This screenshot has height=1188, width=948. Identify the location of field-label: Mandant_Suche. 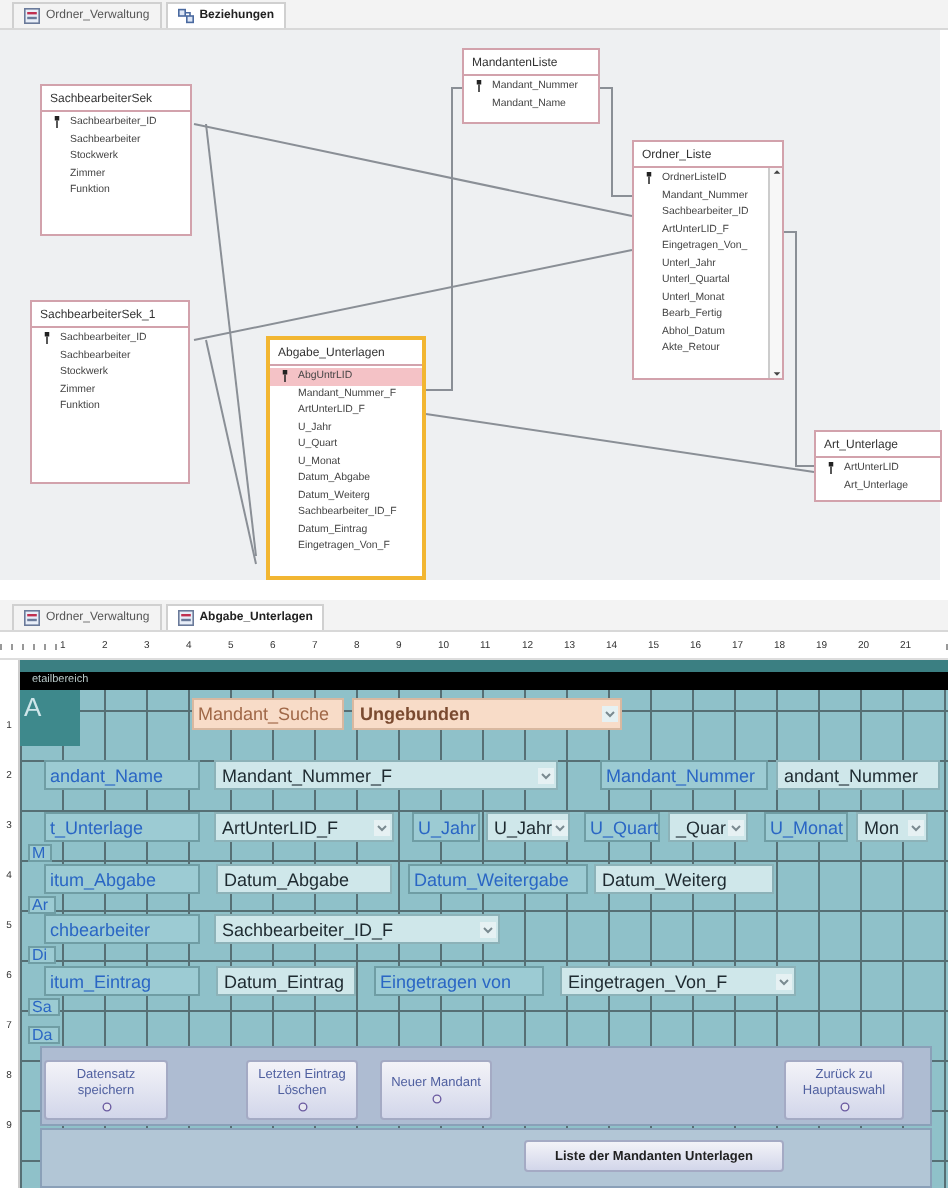
(268, 714).